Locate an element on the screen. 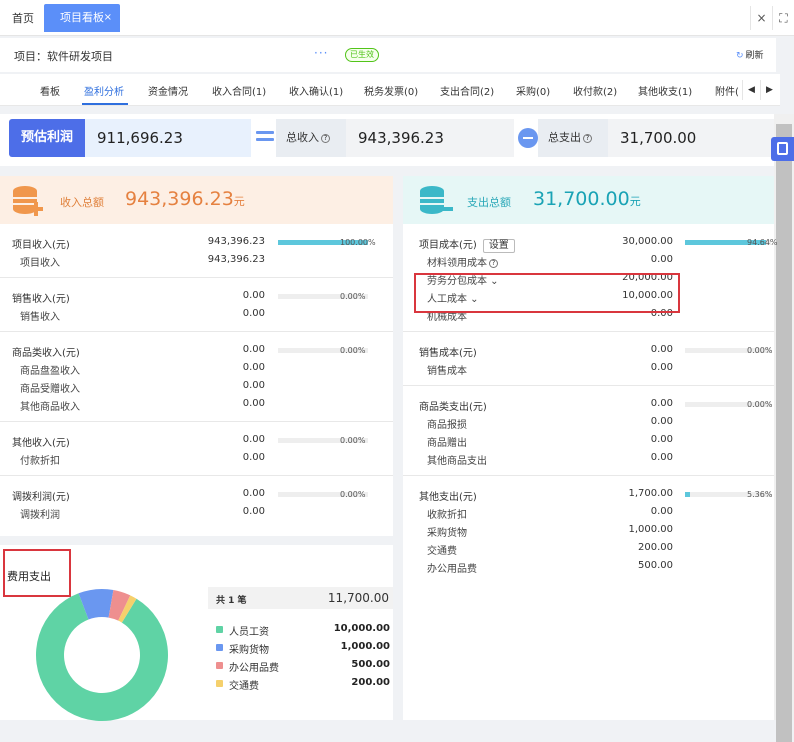  group-label-text: 调拨利润(元) is located at coordinates (41, 497).